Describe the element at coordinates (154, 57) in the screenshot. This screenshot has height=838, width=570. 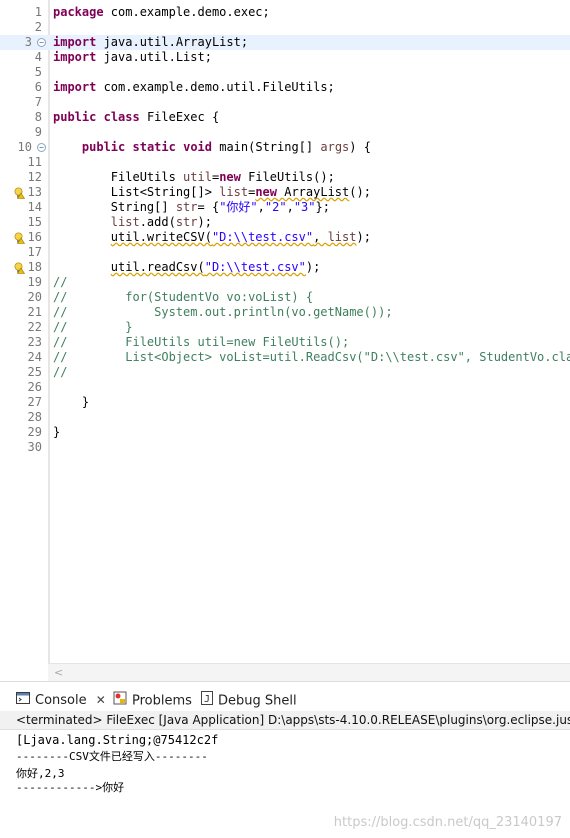
I see `code-token: java.util.List;` at that location.